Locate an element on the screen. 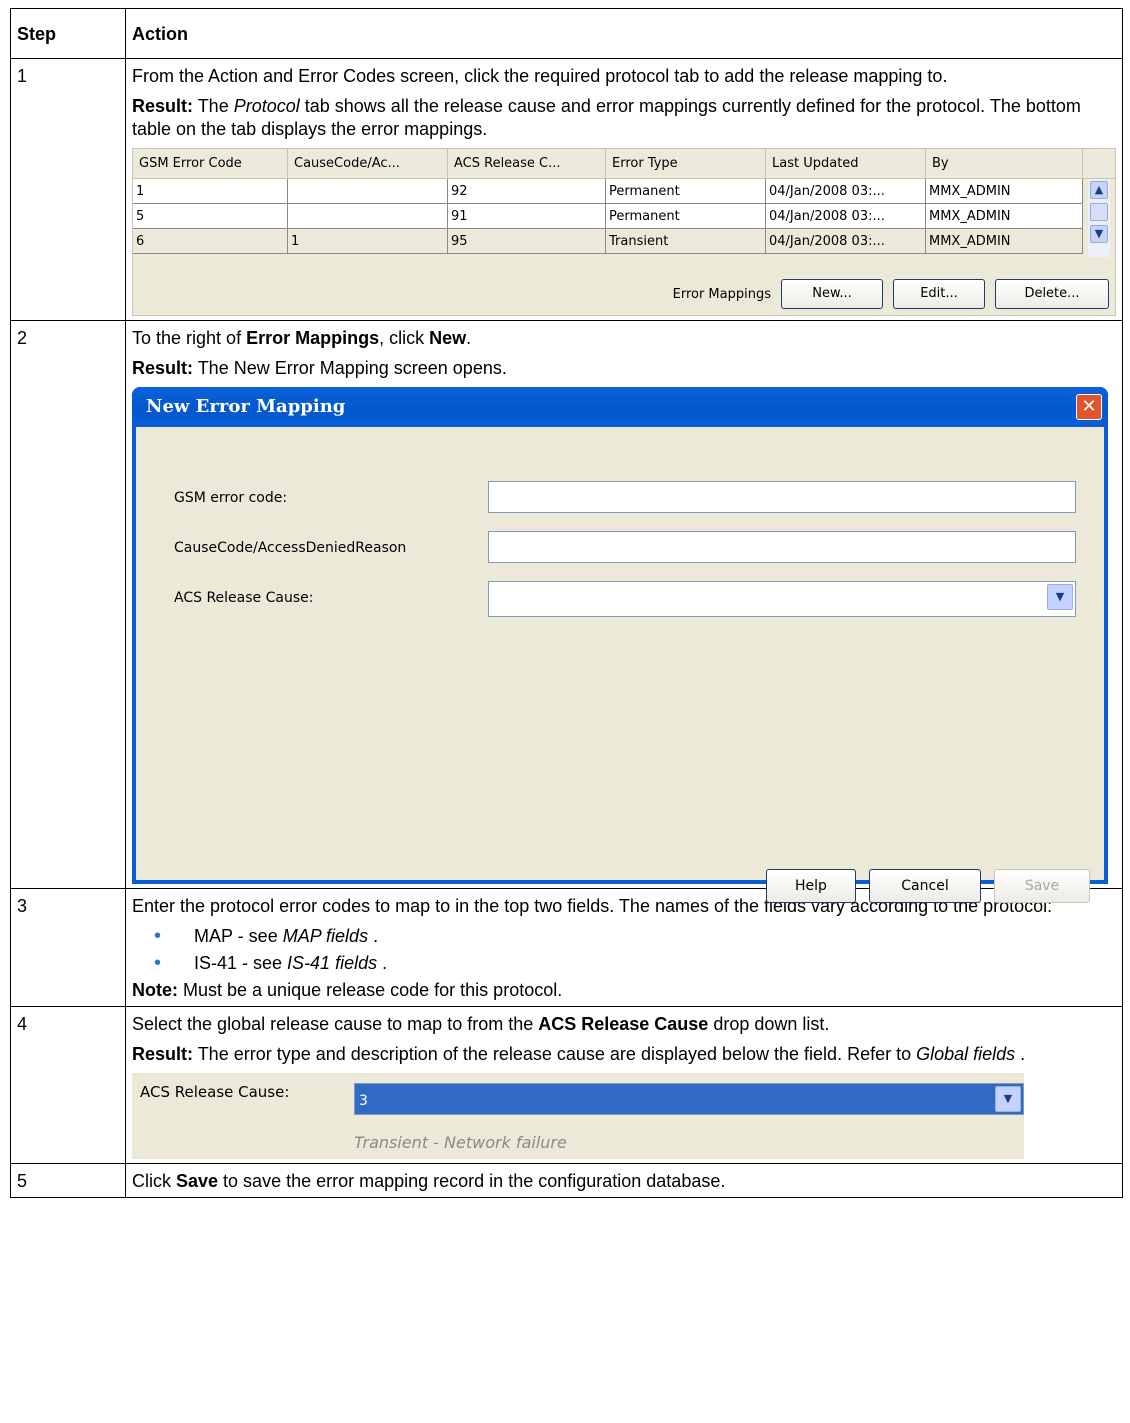 This screenshot has width=1130, height=1423. scroll-up-icon: ▲ is located at coordinates (1099, 190).